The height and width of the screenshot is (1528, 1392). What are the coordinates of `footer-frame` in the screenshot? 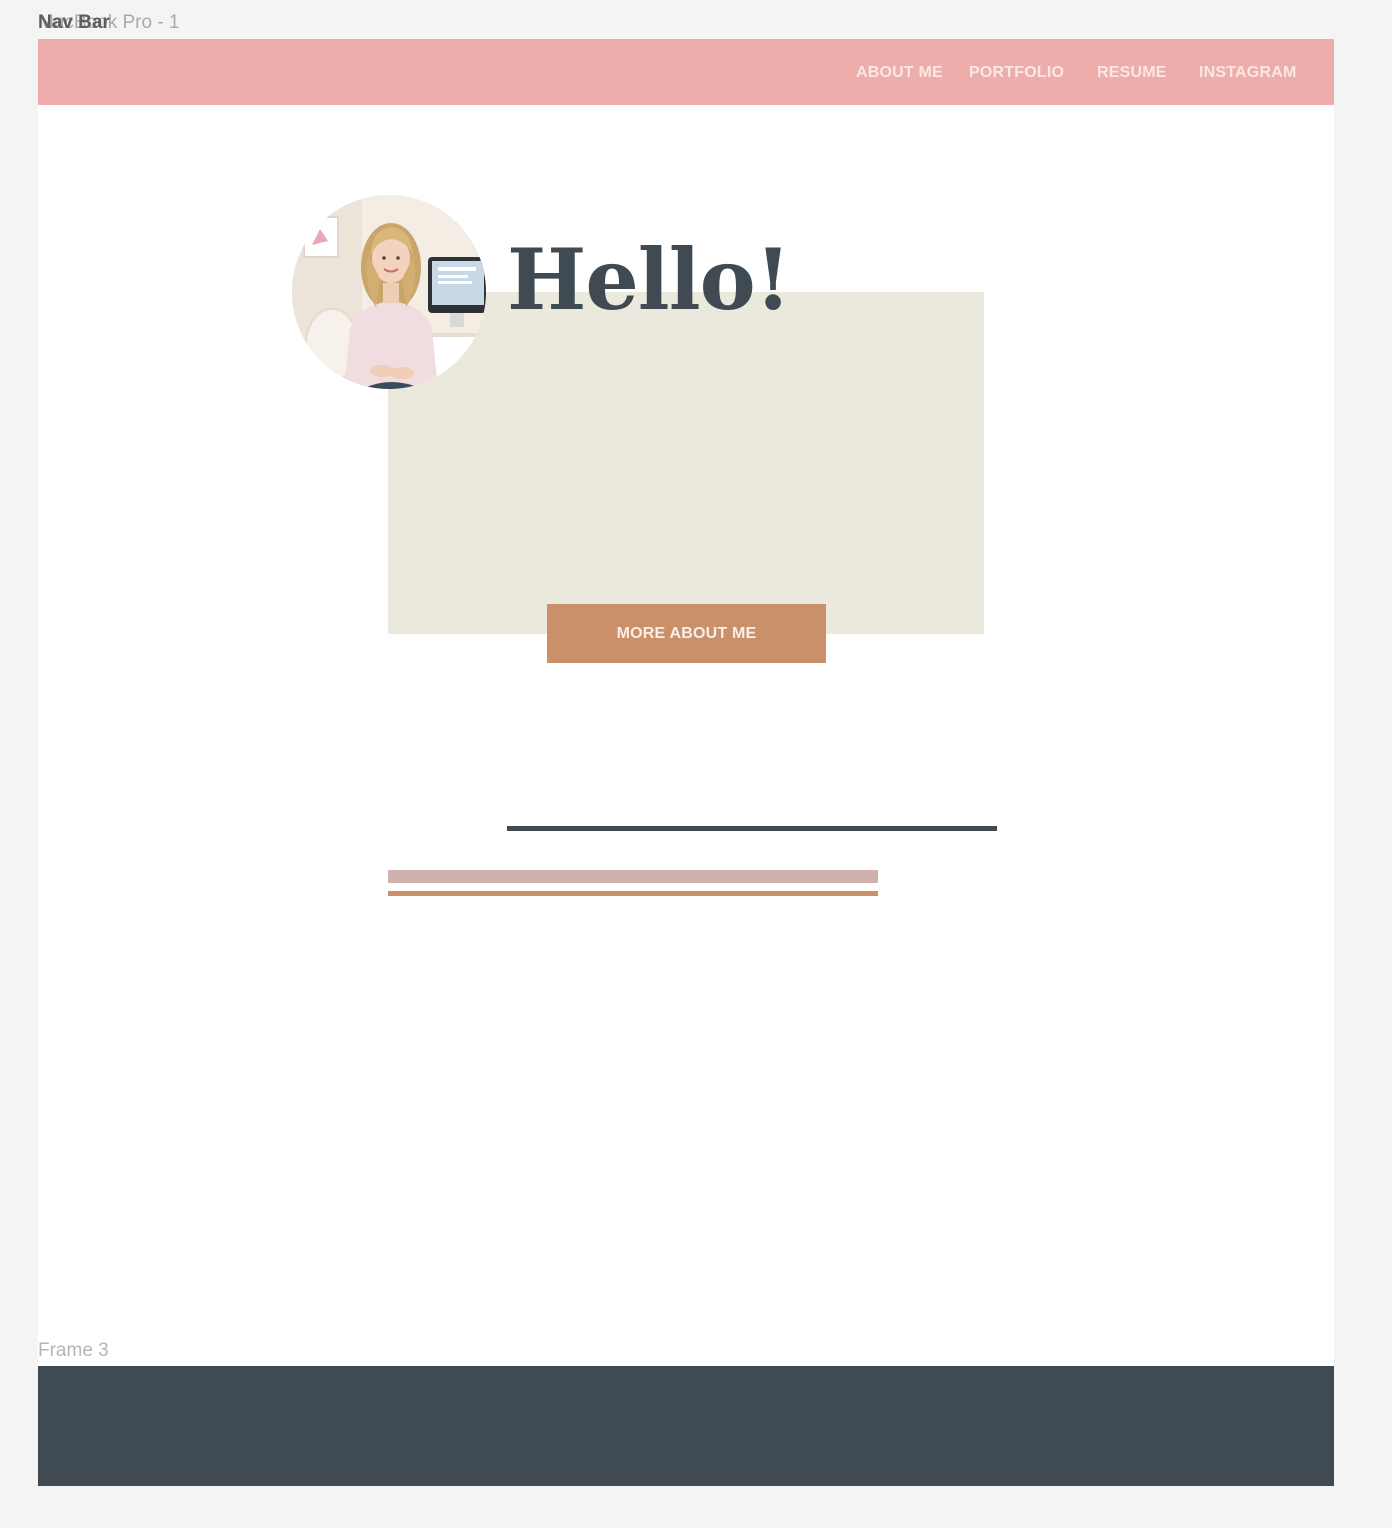 It's located at (686, 1426).